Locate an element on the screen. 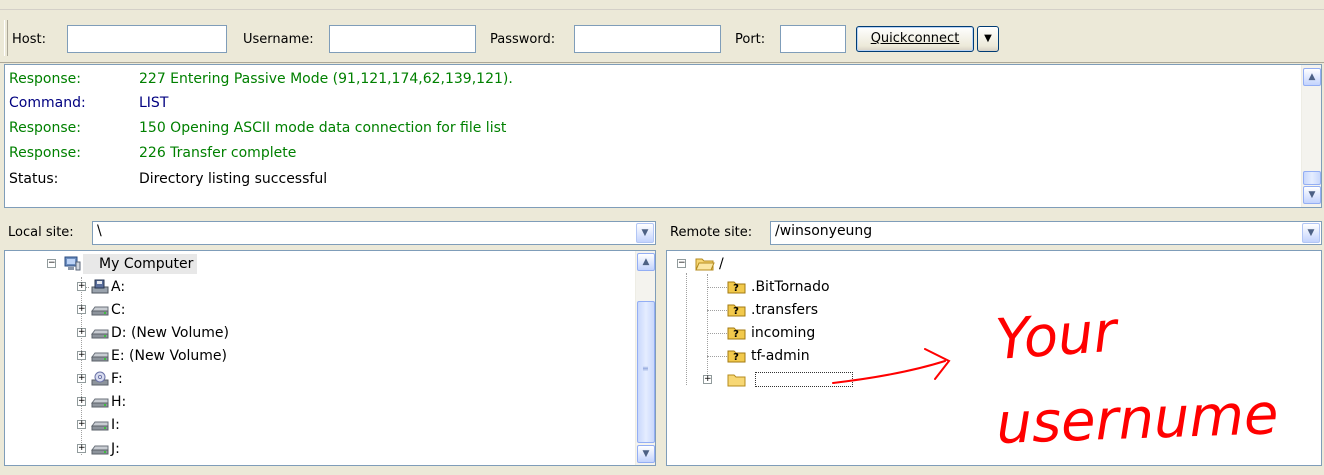 The image size is (1324, 475). computer-icon is located at coordinates (72, 263).